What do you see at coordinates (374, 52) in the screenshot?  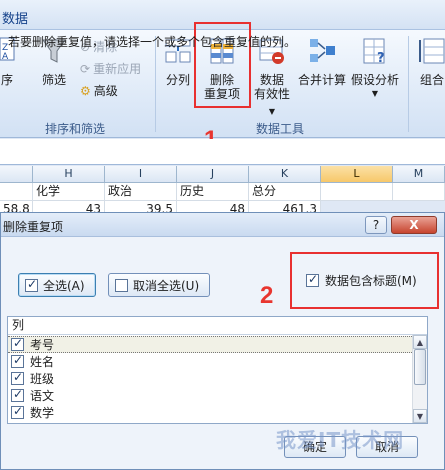 I see `what-if-analysis-icon: ?` at bounding box center [374, 52].